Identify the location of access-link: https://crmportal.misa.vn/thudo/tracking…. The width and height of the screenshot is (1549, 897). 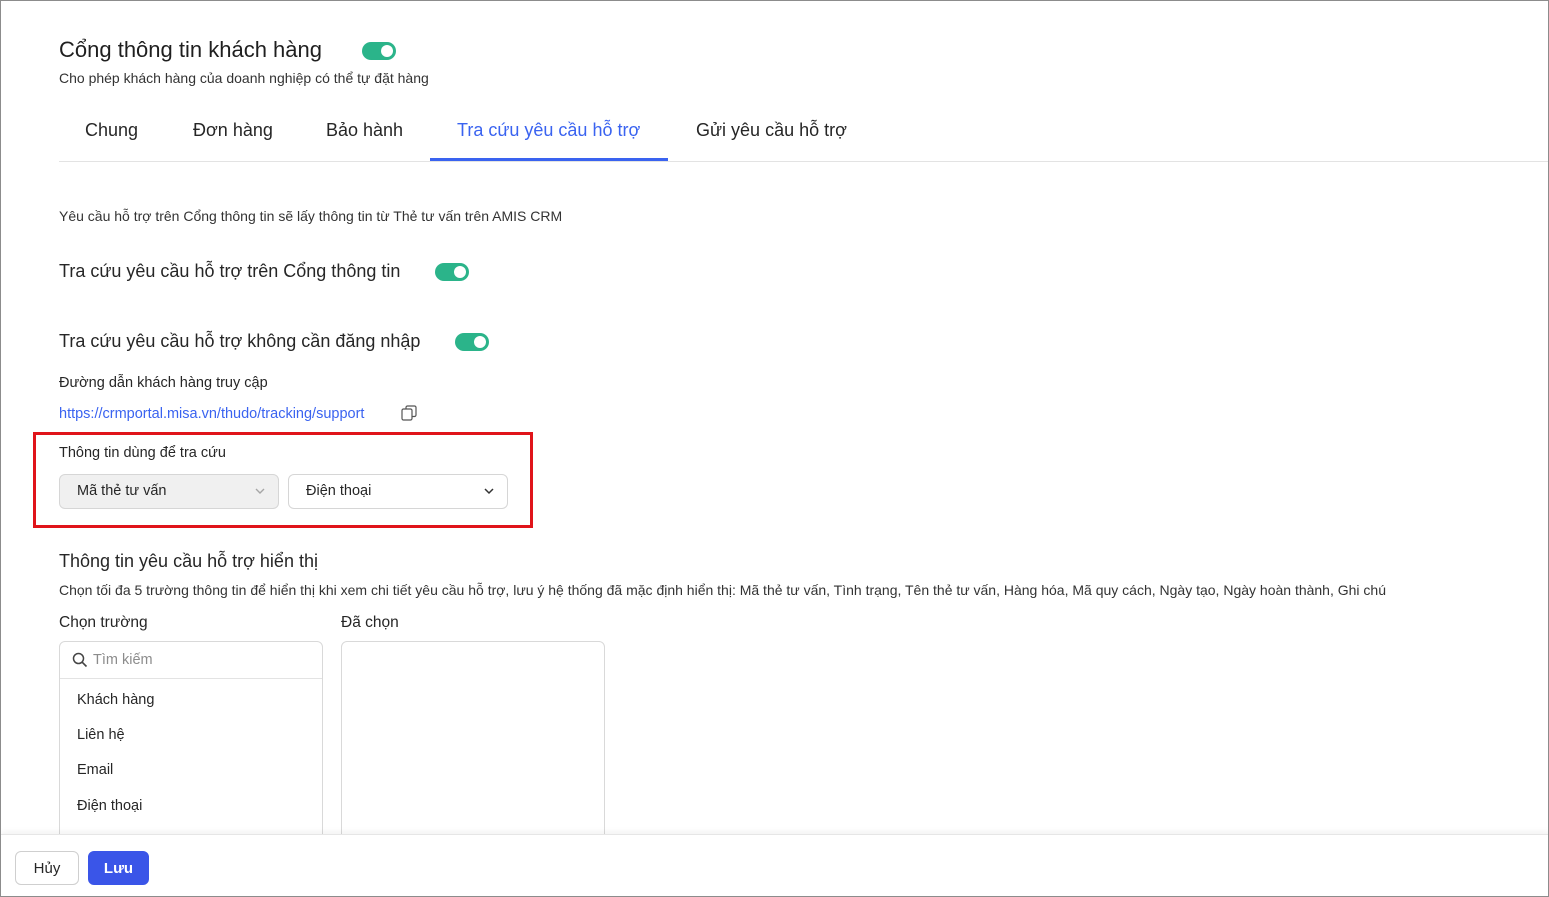
(211, 414).